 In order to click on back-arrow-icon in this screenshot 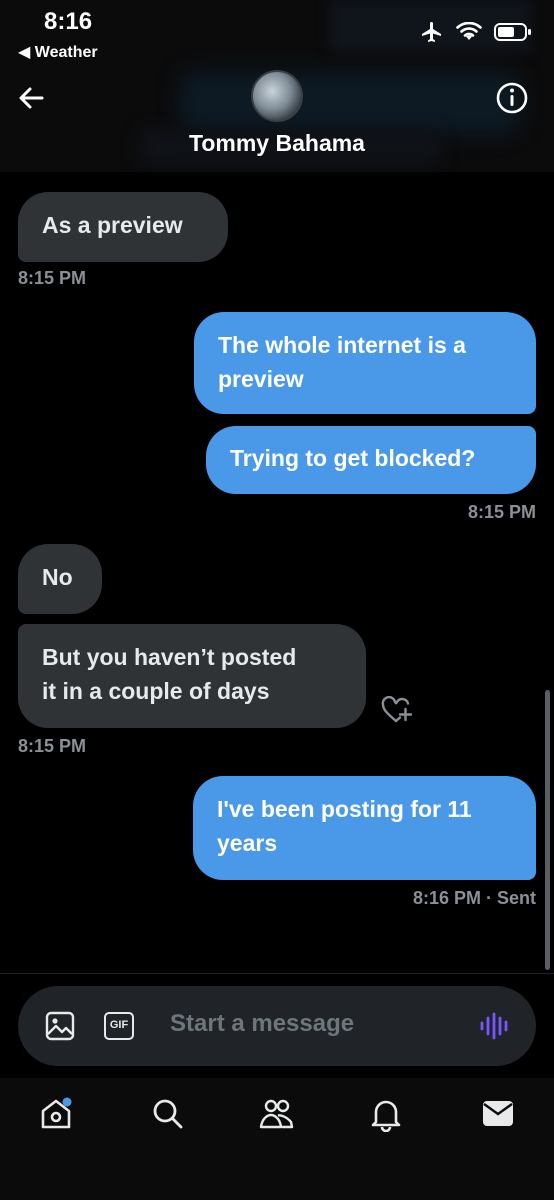, I will do `click(32, 98)`.